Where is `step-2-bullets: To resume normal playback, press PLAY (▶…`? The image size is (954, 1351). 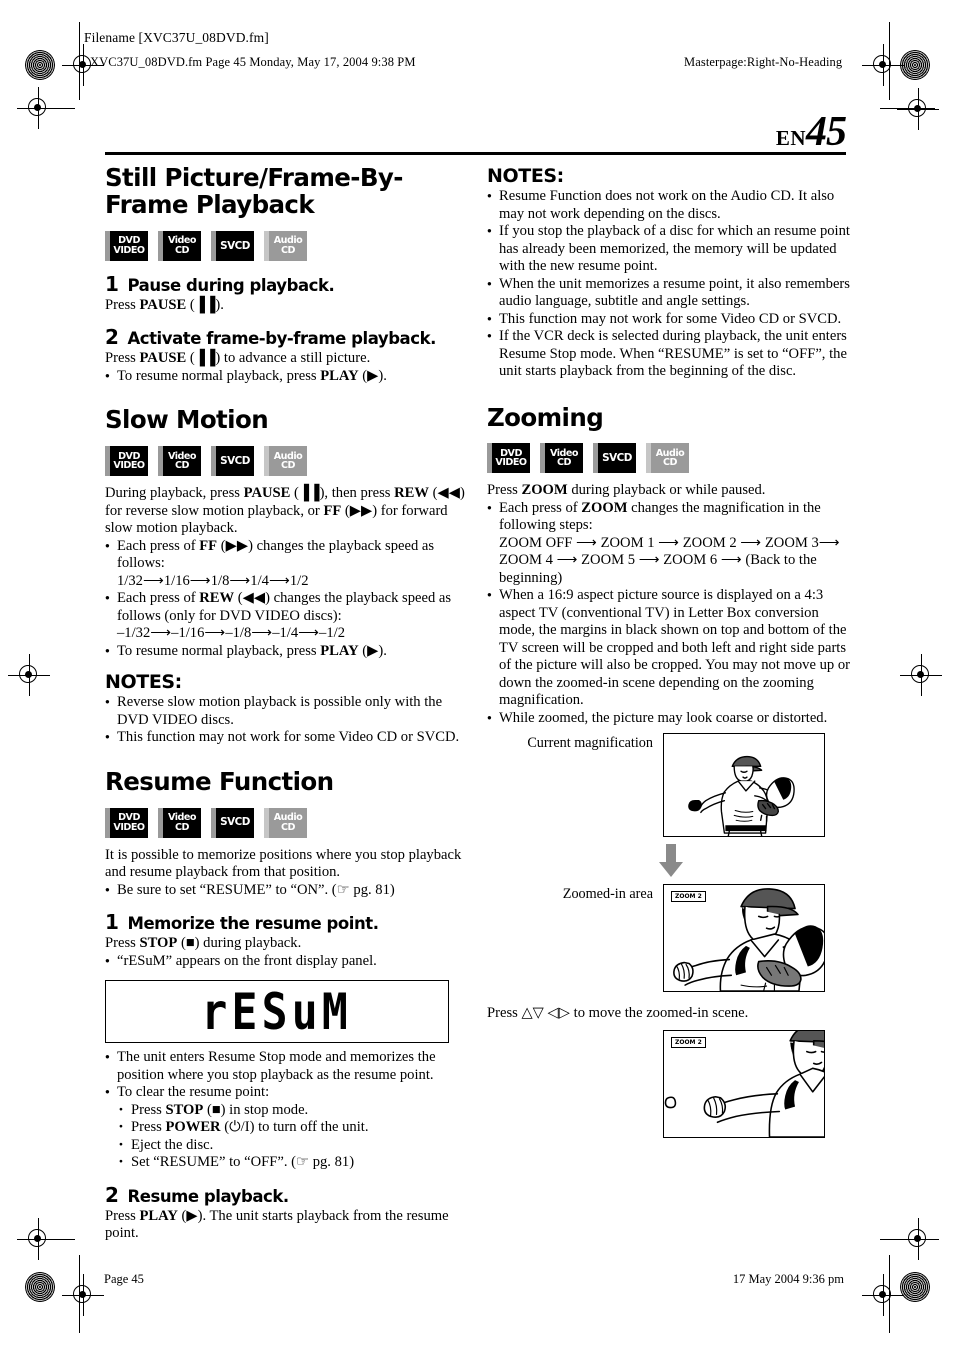 step-2-bullets: To resume normal playback, press PLAY (▶… is located at coordinates (289, 377).